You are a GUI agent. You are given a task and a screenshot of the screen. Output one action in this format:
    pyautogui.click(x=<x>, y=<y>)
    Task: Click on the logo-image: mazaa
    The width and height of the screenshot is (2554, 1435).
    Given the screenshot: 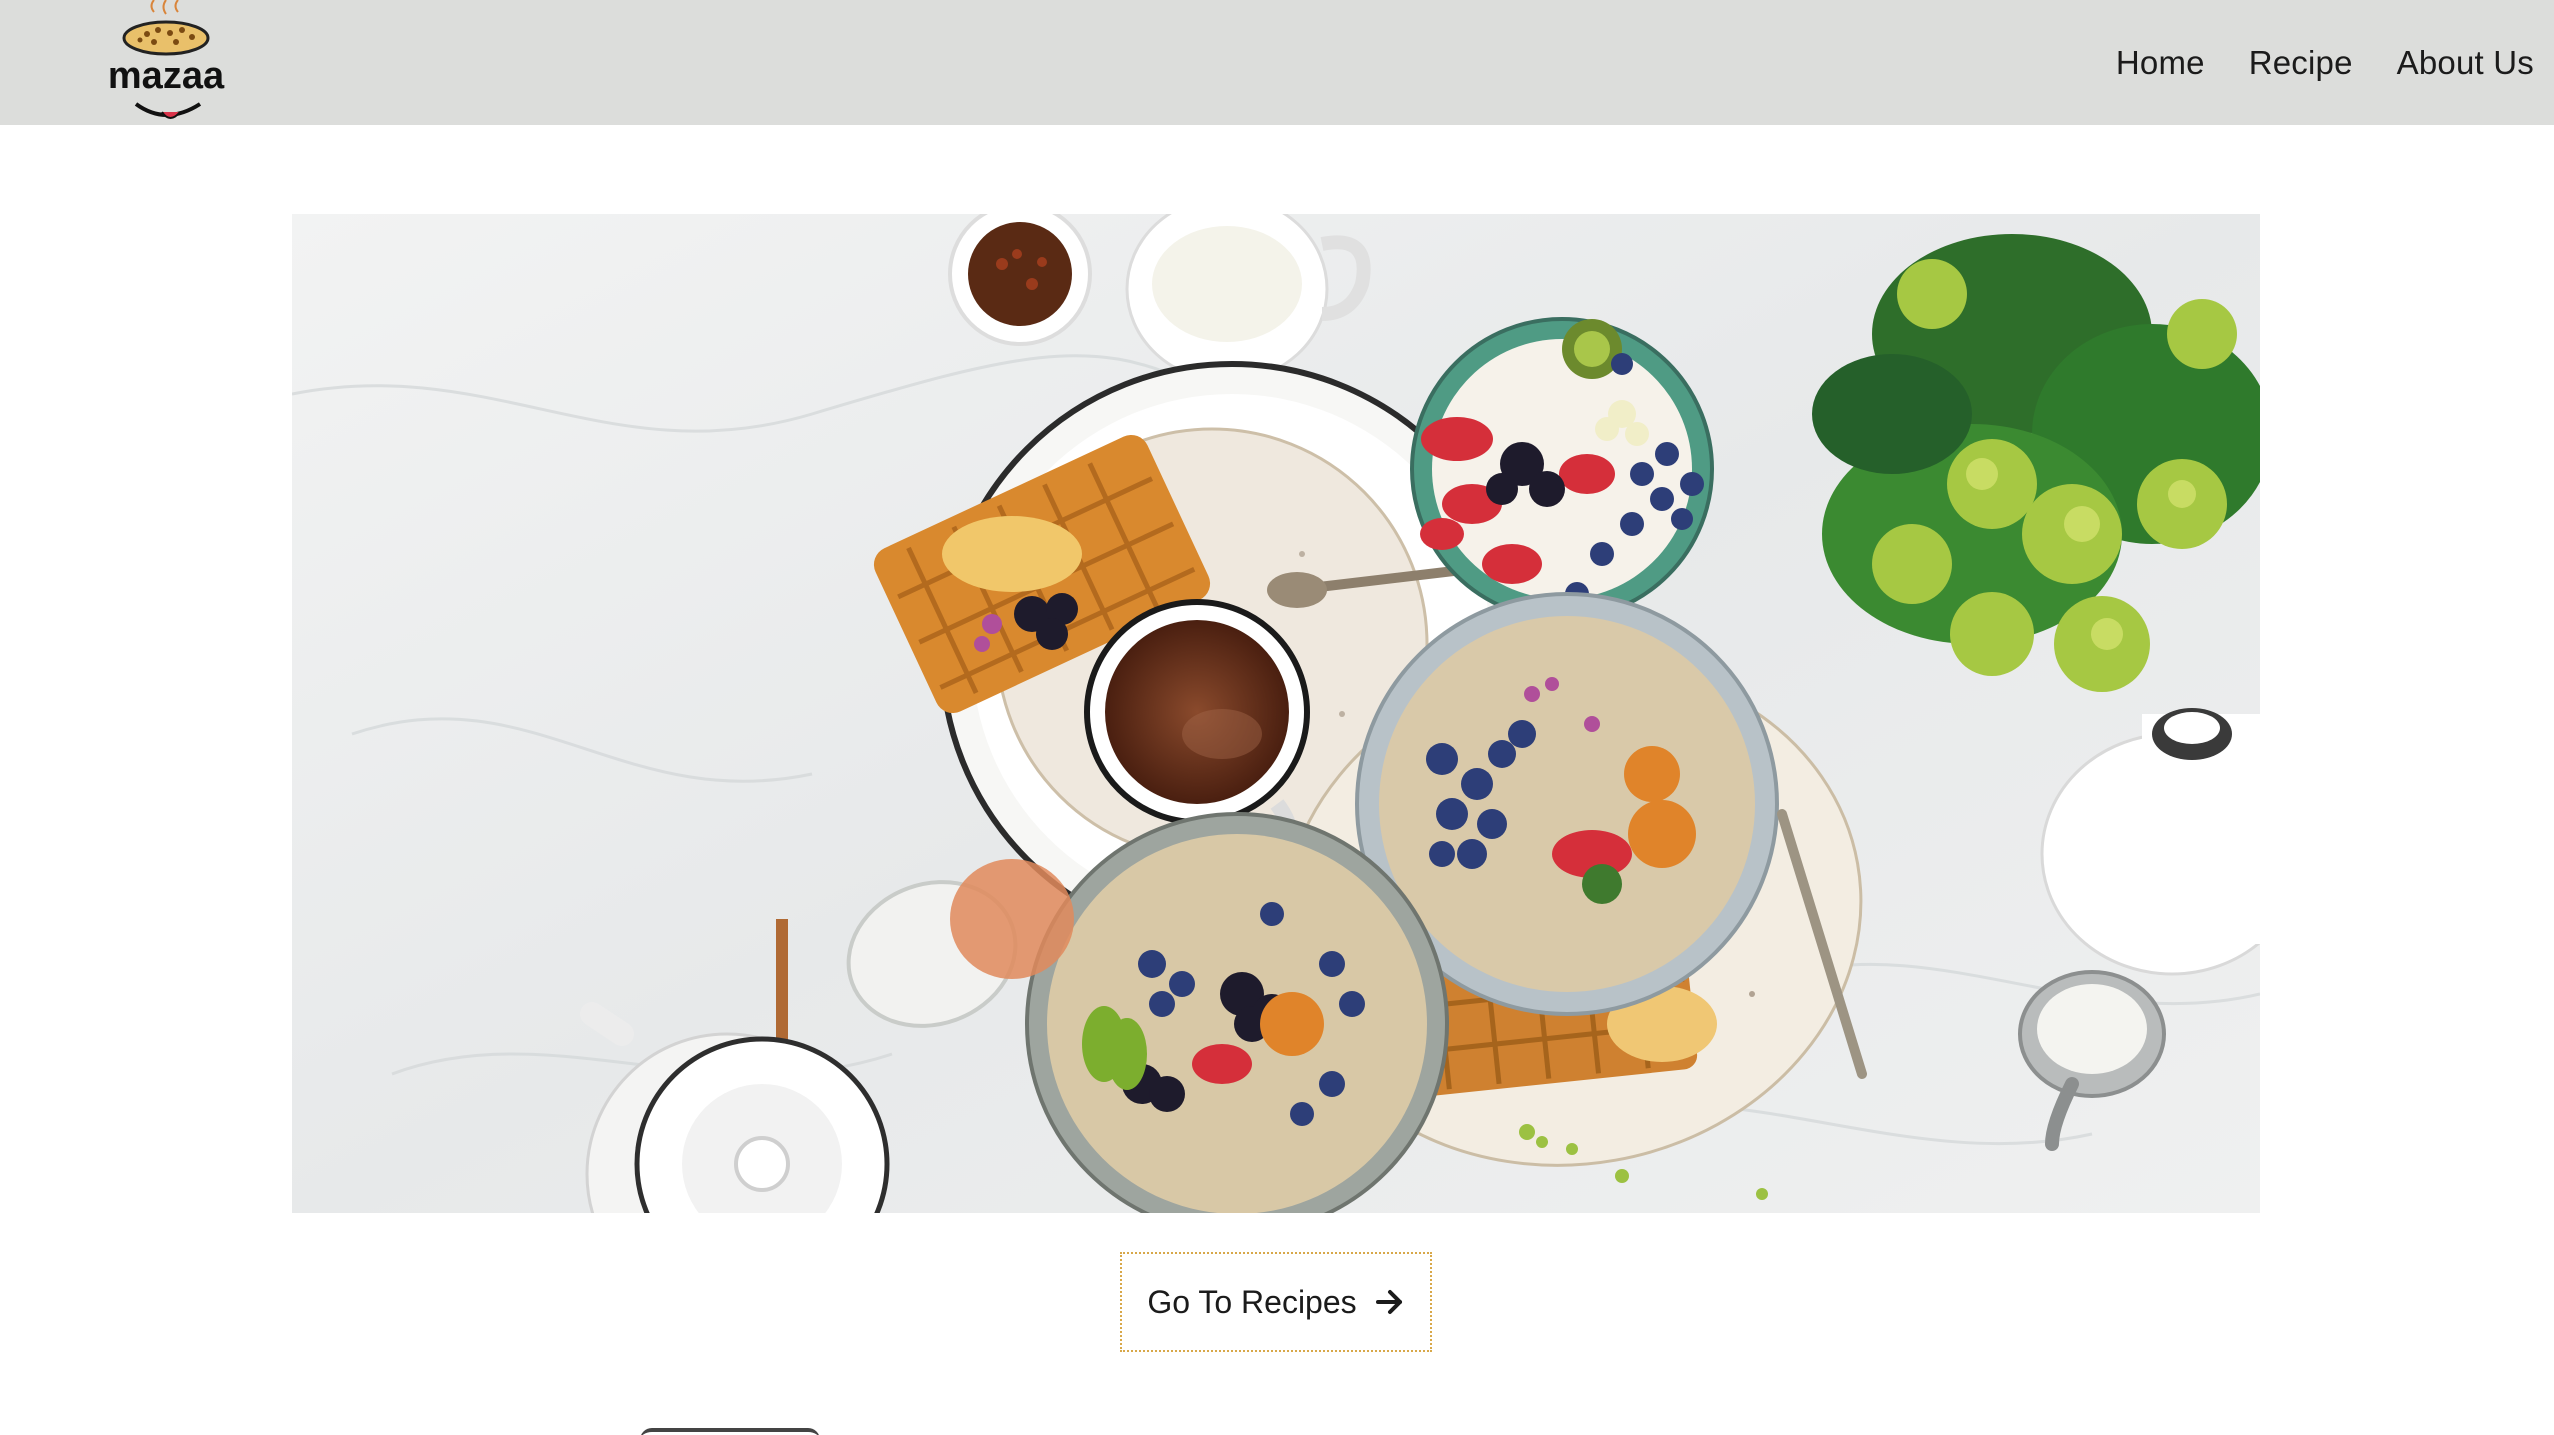 What is the action you would take?
    pyautogui.click(x=166, y=59)
    